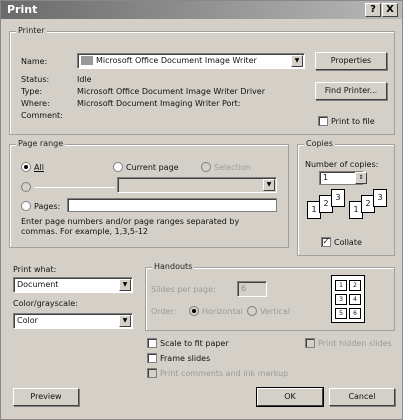 The width and height of the screenshot is (403, 420). I want to click on collate-label: Collate, so click(348, 242).